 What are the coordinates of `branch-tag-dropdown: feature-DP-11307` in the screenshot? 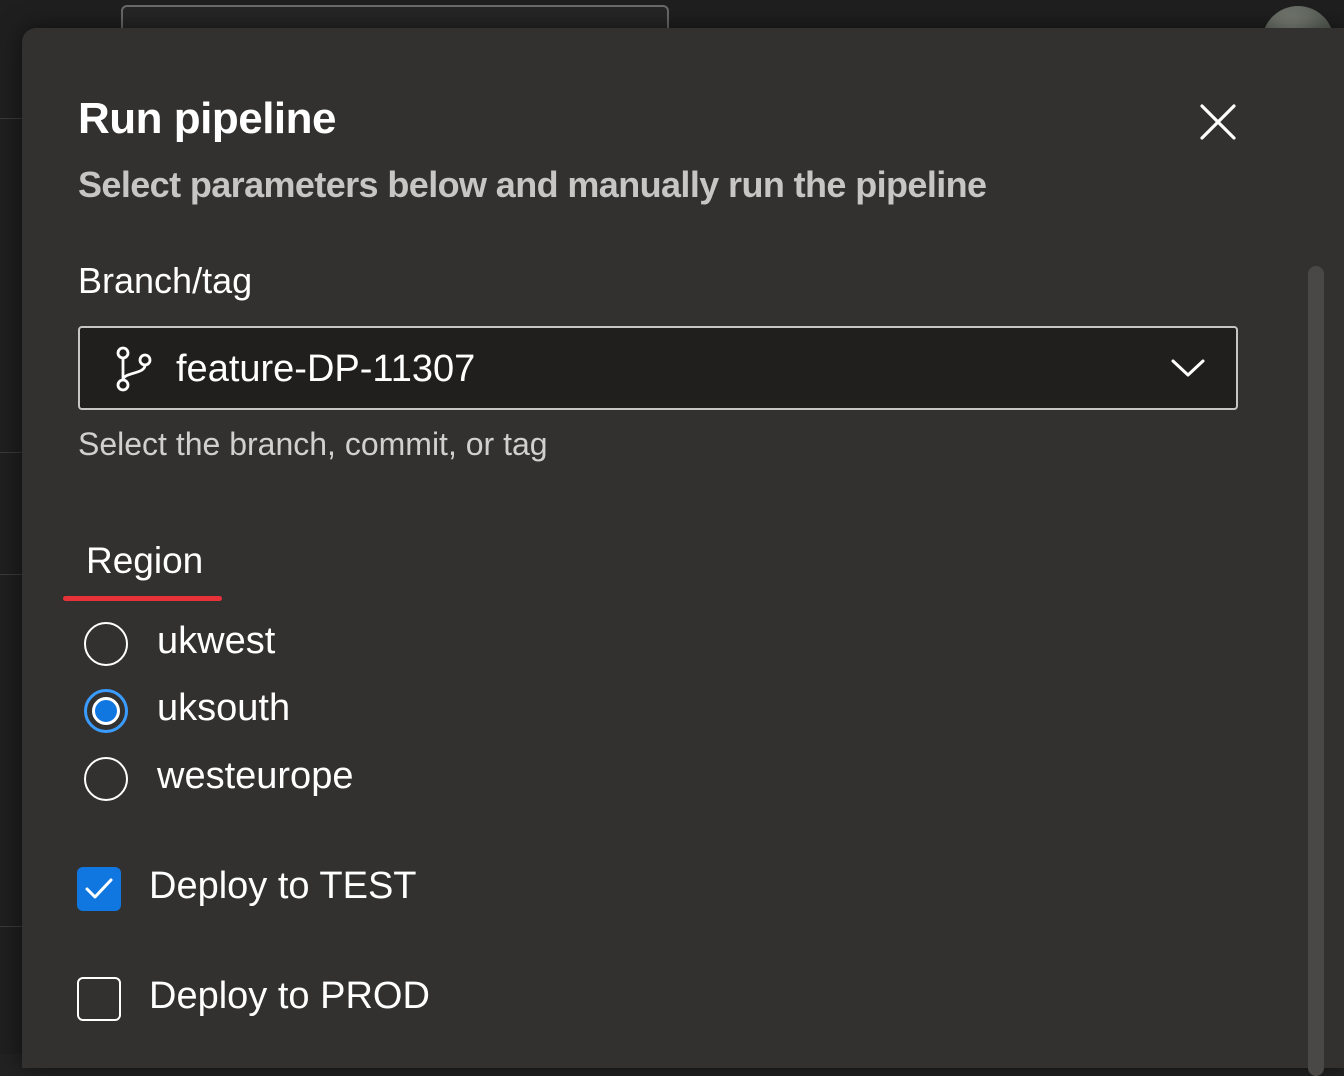 It's located at (658, 368).